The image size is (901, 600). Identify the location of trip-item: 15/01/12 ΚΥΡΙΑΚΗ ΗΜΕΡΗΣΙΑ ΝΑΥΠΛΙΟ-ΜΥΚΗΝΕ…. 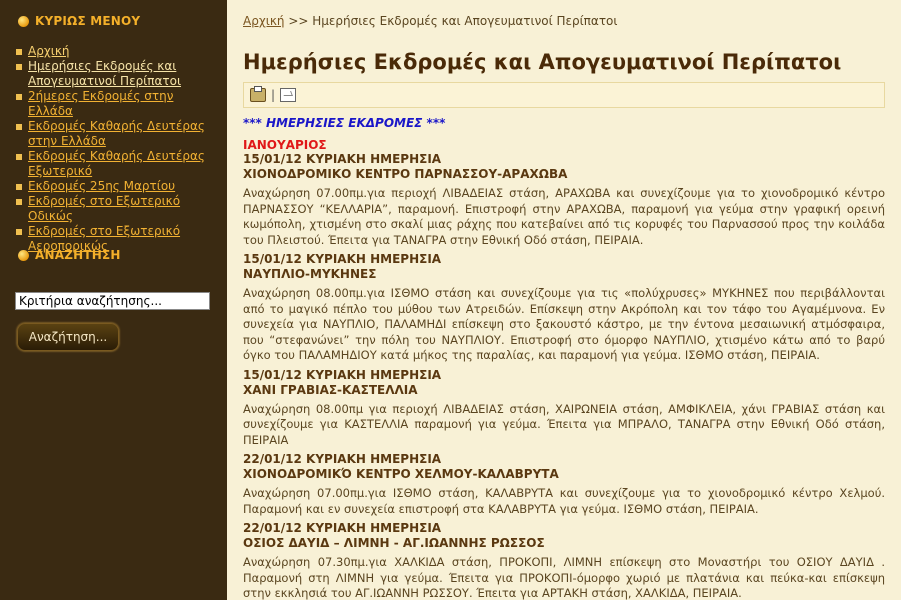
(564, 308).